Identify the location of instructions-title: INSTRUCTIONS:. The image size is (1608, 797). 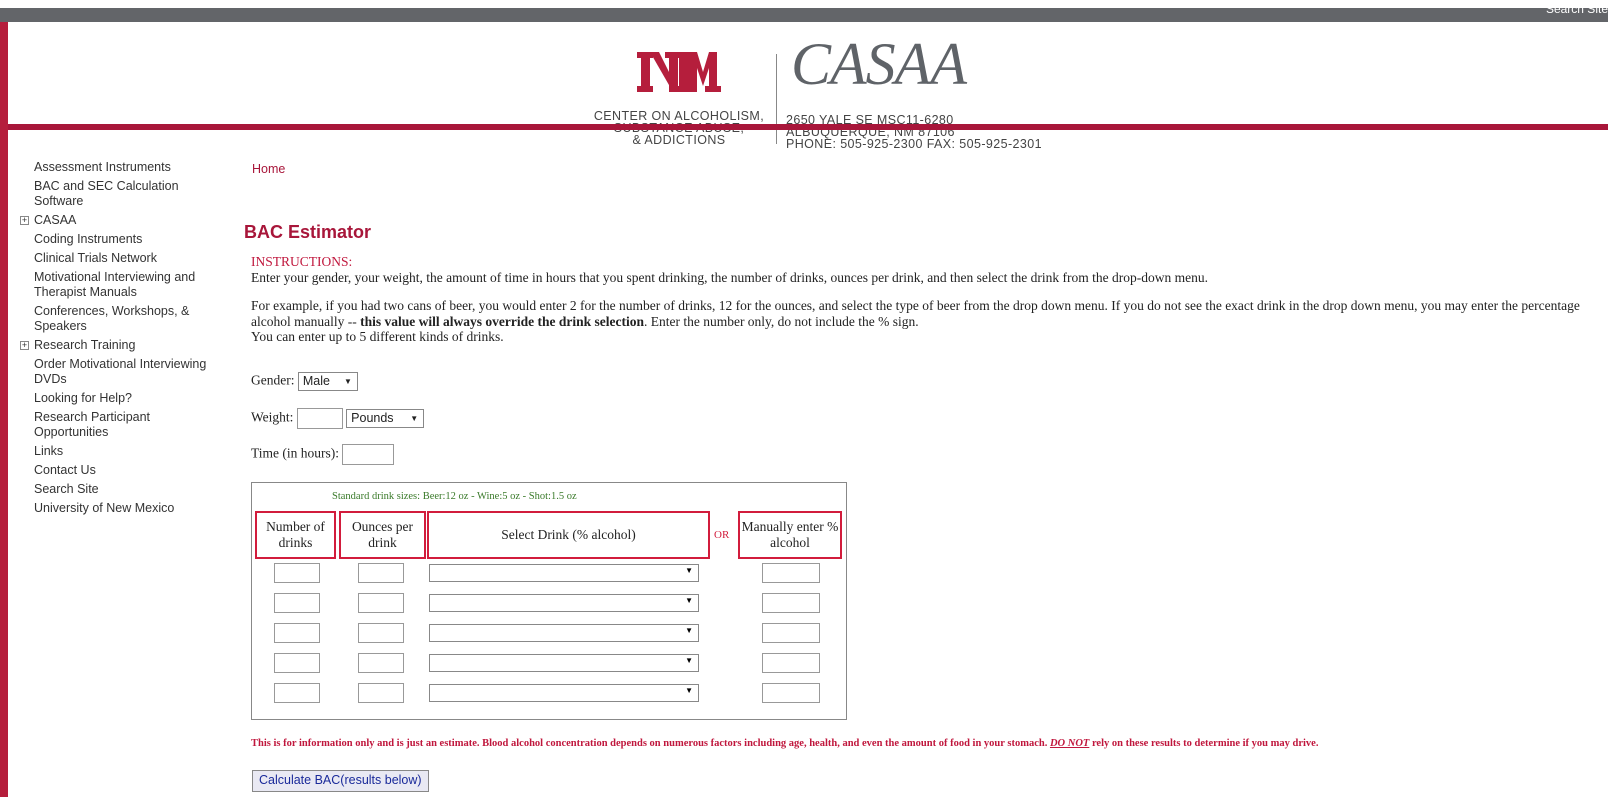
(302, 261).